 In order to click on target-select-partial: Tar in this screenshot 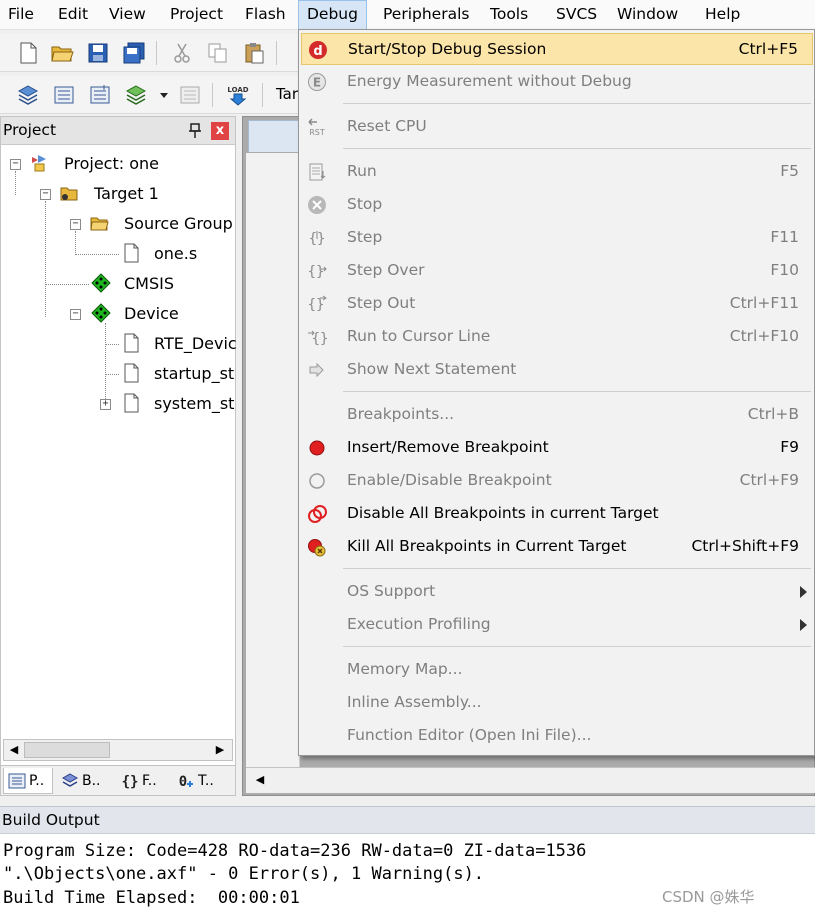, I will do `click(287, 94)`.